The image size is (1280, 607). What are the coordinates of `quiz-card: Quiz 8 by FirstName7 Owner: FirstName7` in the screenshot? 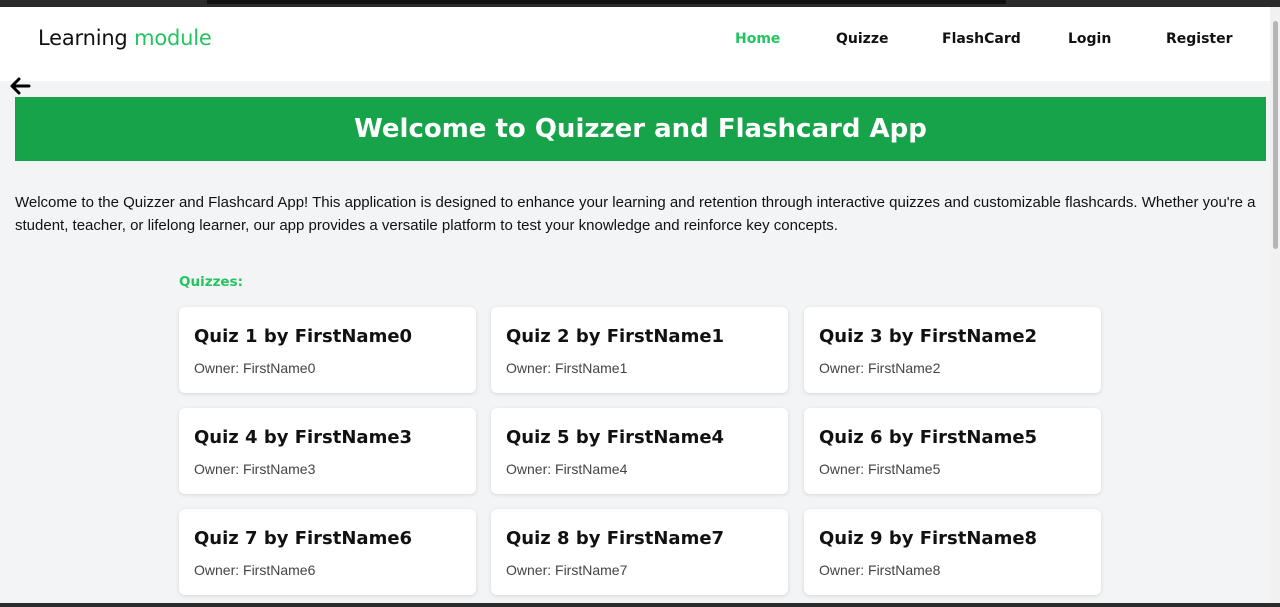 It's located at (639, 552).